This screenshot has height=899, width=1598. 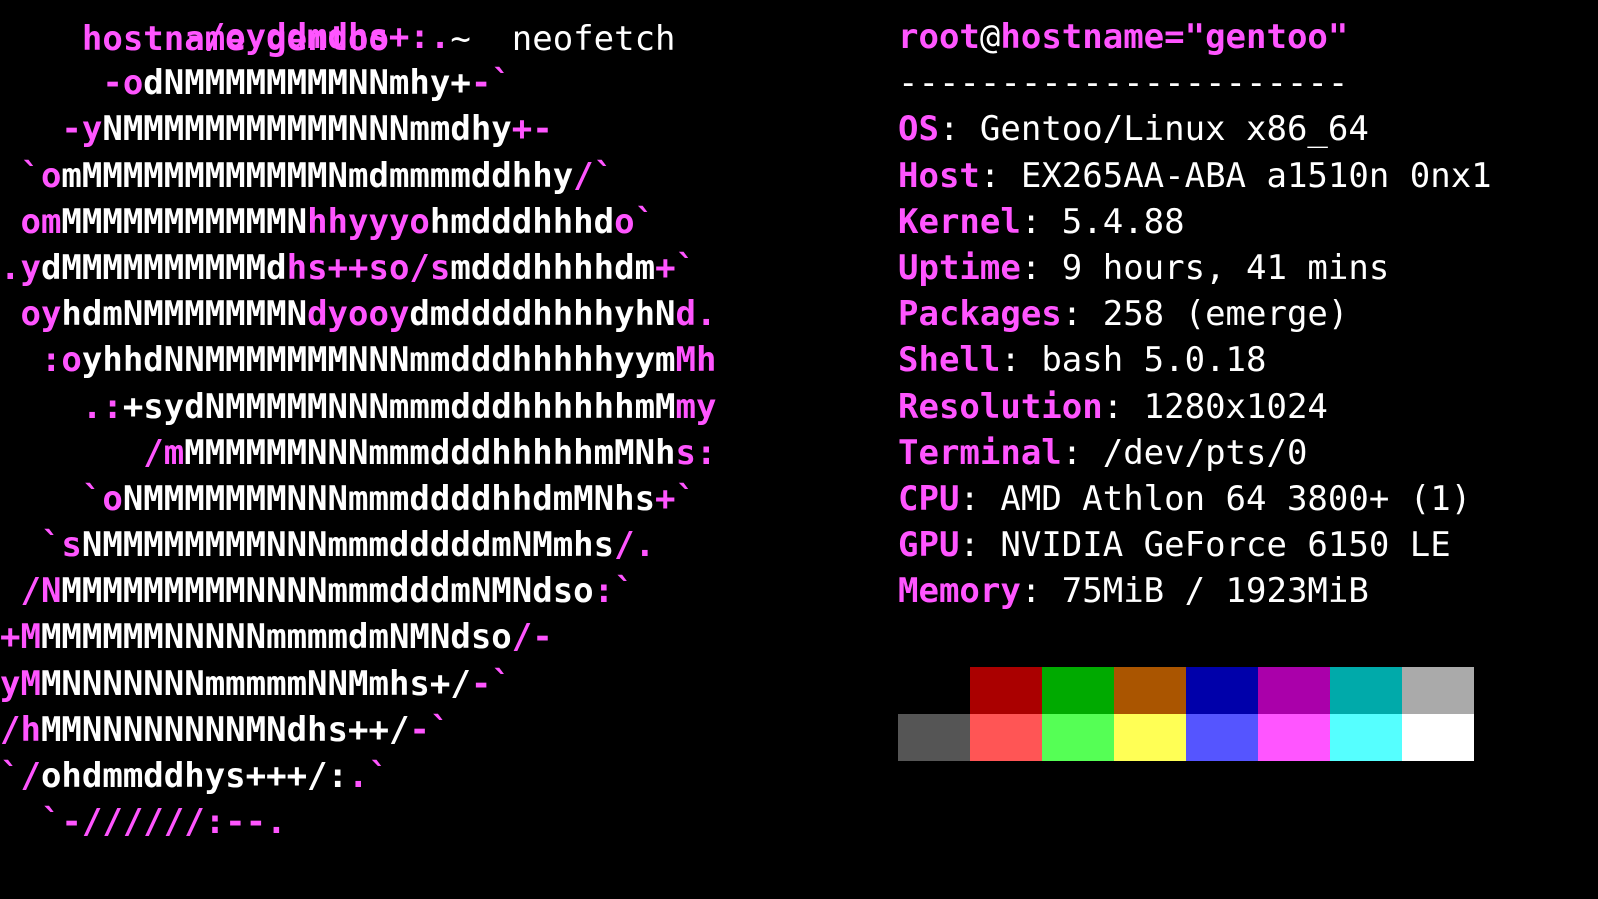 What do you see at coordinates (378, 360) in the screenshot?
I see `logo-segment: yhhdNNMMMMMMMNNNmmdddhhhhhyym` at bounding box center [378, 360].